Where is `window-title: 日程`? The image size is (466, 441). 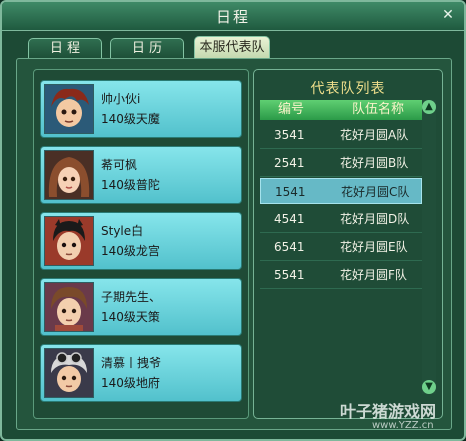 window-title: 日程 is located at coordinates (232, 17).